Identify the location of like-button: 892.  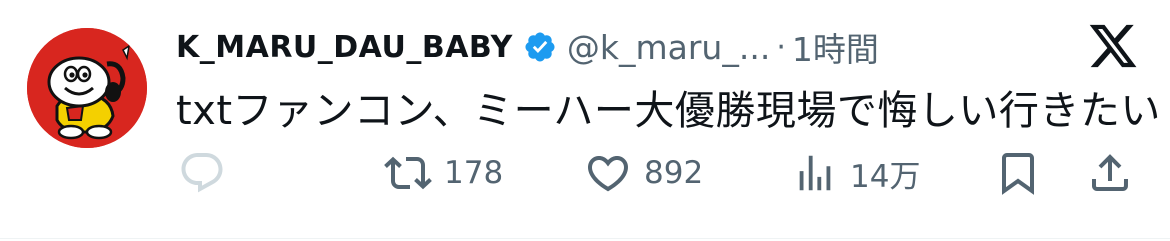
(643, 173).